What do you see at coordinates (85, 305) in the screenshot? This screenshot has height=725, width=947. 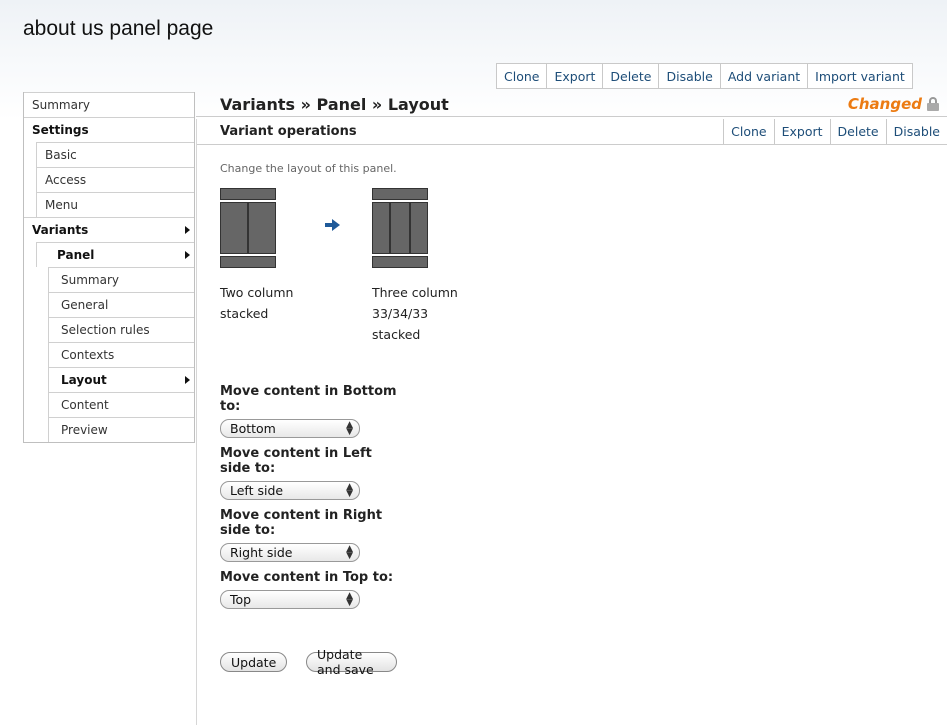 I see `sidebar-item-label: General` at bounding box center [85, 305].